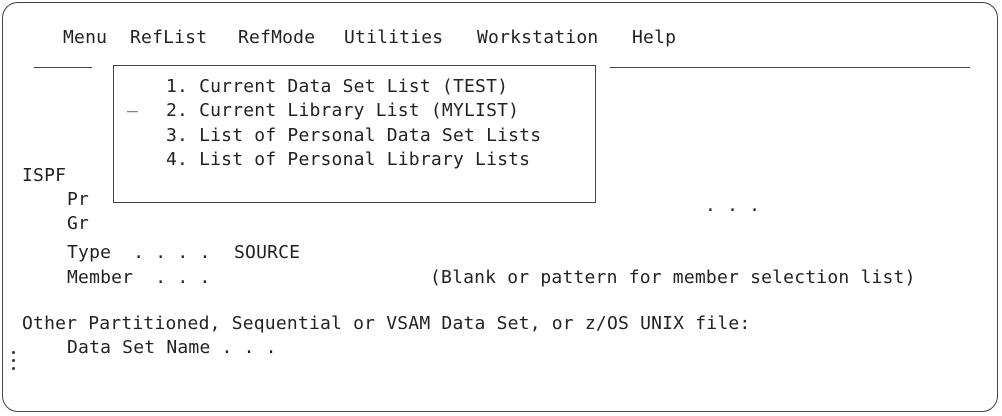  Describe the element at coordinates (78, 199) in the screenshot. I see `project-label-fragment: Pr` at that location.